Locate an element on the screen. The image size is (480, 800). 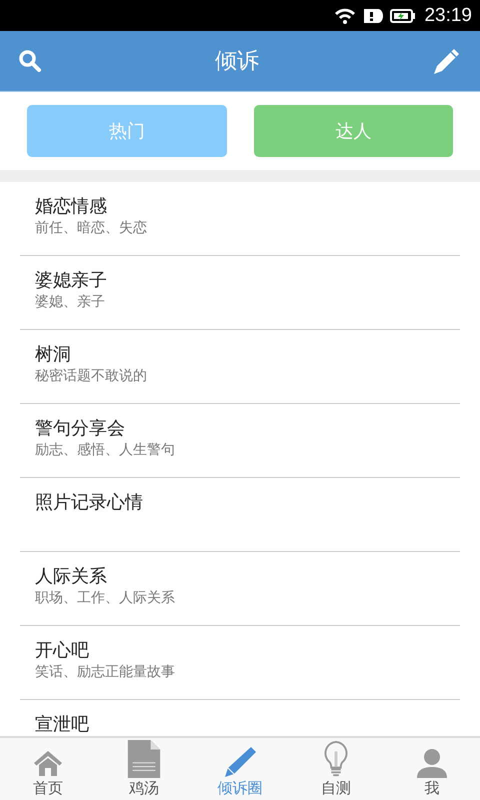
person-icon is located at coordinates (432, 763).